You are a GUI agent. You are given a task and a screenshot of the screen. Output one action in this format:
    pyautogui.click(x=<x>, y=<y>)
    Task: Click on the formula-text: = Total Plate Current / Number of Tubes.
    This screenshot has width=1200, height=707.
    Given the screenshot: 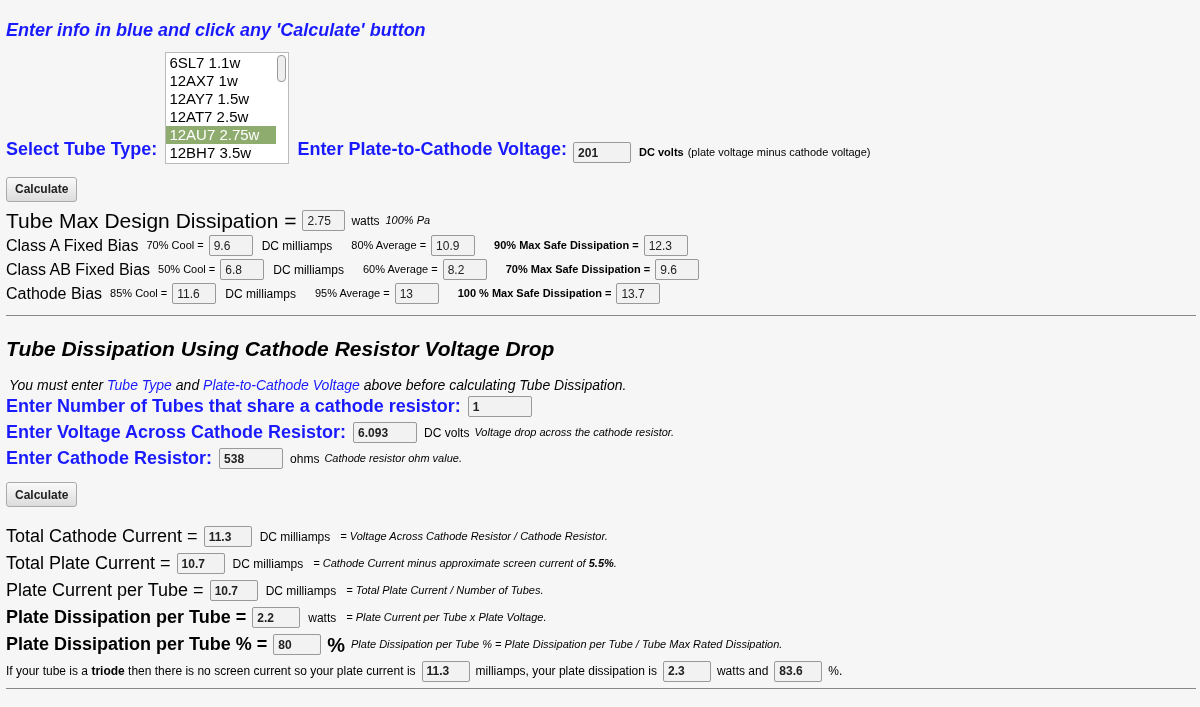 What is the action you would take?
    pyautogui.click(x=445, y=591)
    